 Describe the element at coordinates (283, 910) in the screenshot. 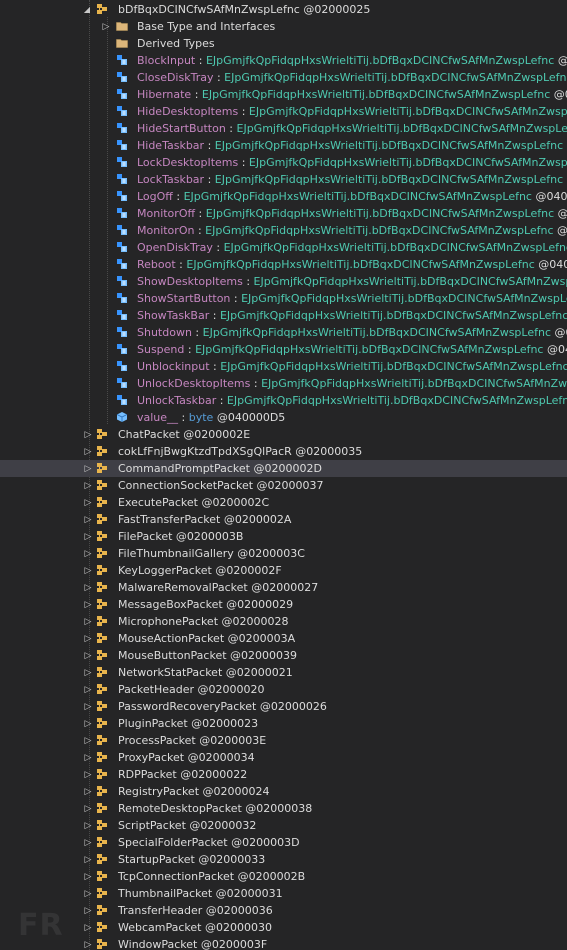

I see `tree-node-class: ▷ TransferHeader @02000036` at that location.